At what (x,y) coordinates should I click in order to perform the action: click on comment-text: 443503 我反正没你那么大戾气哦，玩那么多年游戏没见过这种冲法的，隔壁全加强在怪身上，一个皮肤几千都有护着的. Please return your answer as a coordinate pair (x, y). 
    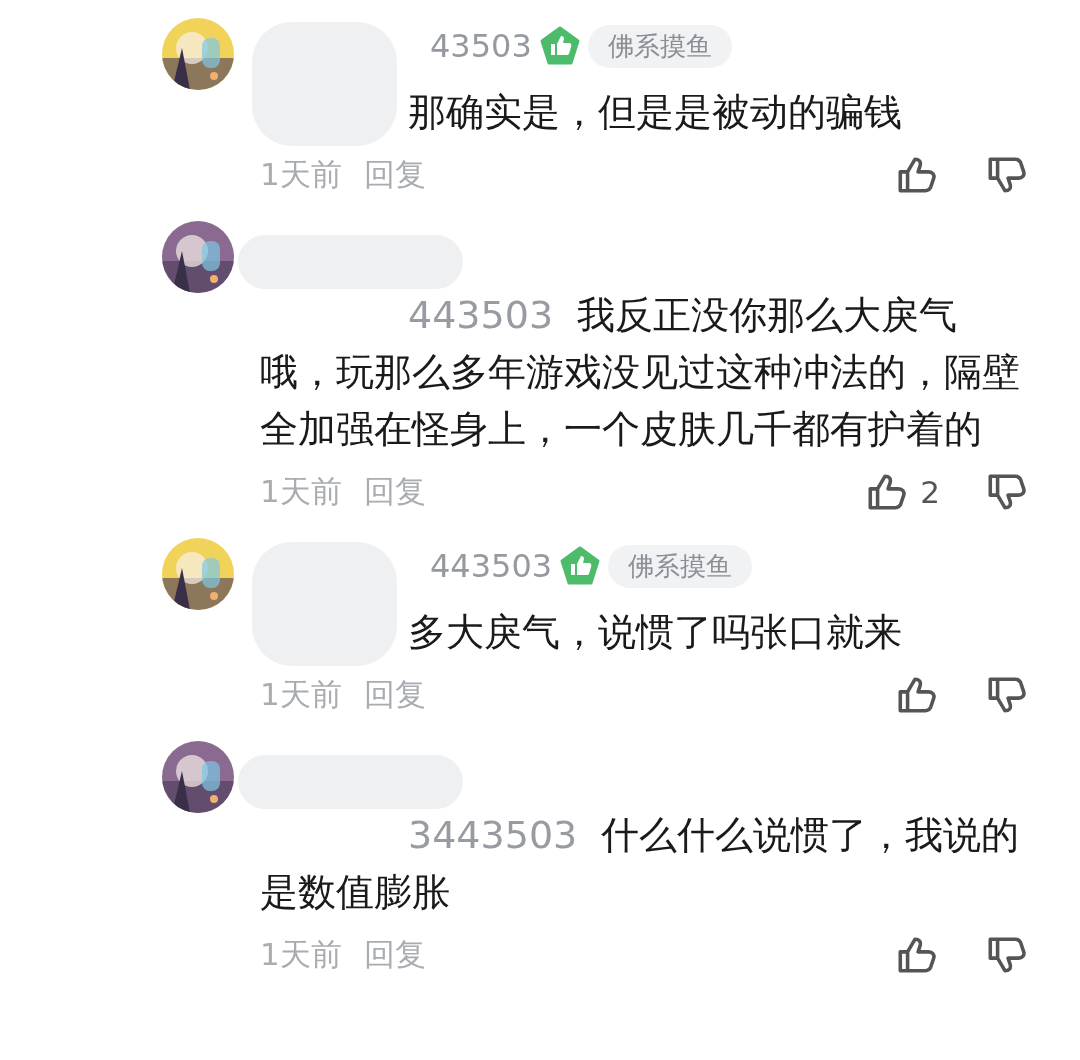
    Looking at the image, I should click on (640, 372).